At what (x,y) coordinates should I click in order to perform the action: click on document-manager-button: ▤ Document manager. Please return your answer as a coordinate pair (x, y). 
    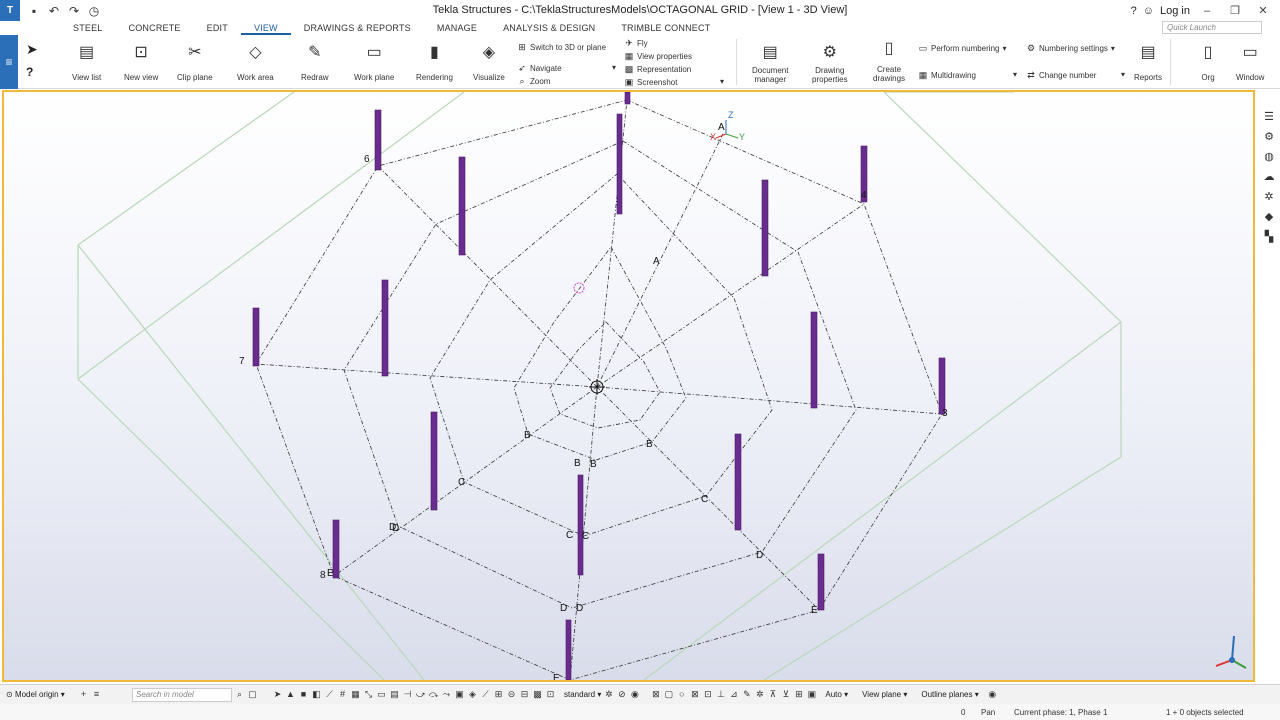
    Looking at the image, I should click on (770, 62).